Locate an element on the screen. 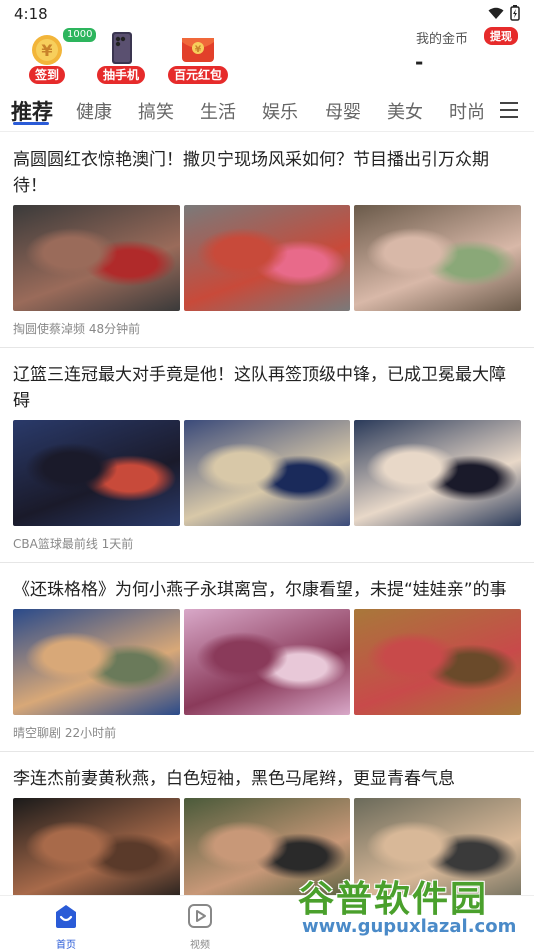 The width and height of the screenshot is (534, 950). promo-label: 抽手机 is located at coordinates (121, 75).